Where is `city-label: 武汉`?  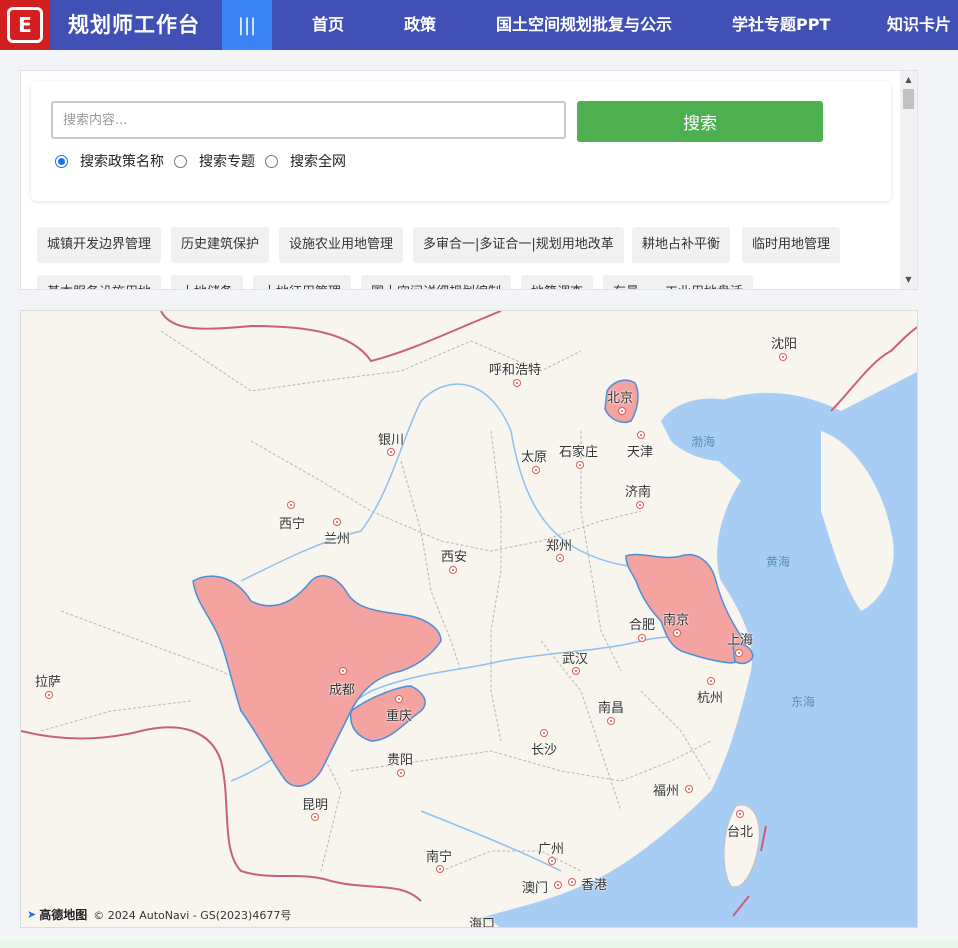 city-label: 武汉 is located at coordinates (575, 657).